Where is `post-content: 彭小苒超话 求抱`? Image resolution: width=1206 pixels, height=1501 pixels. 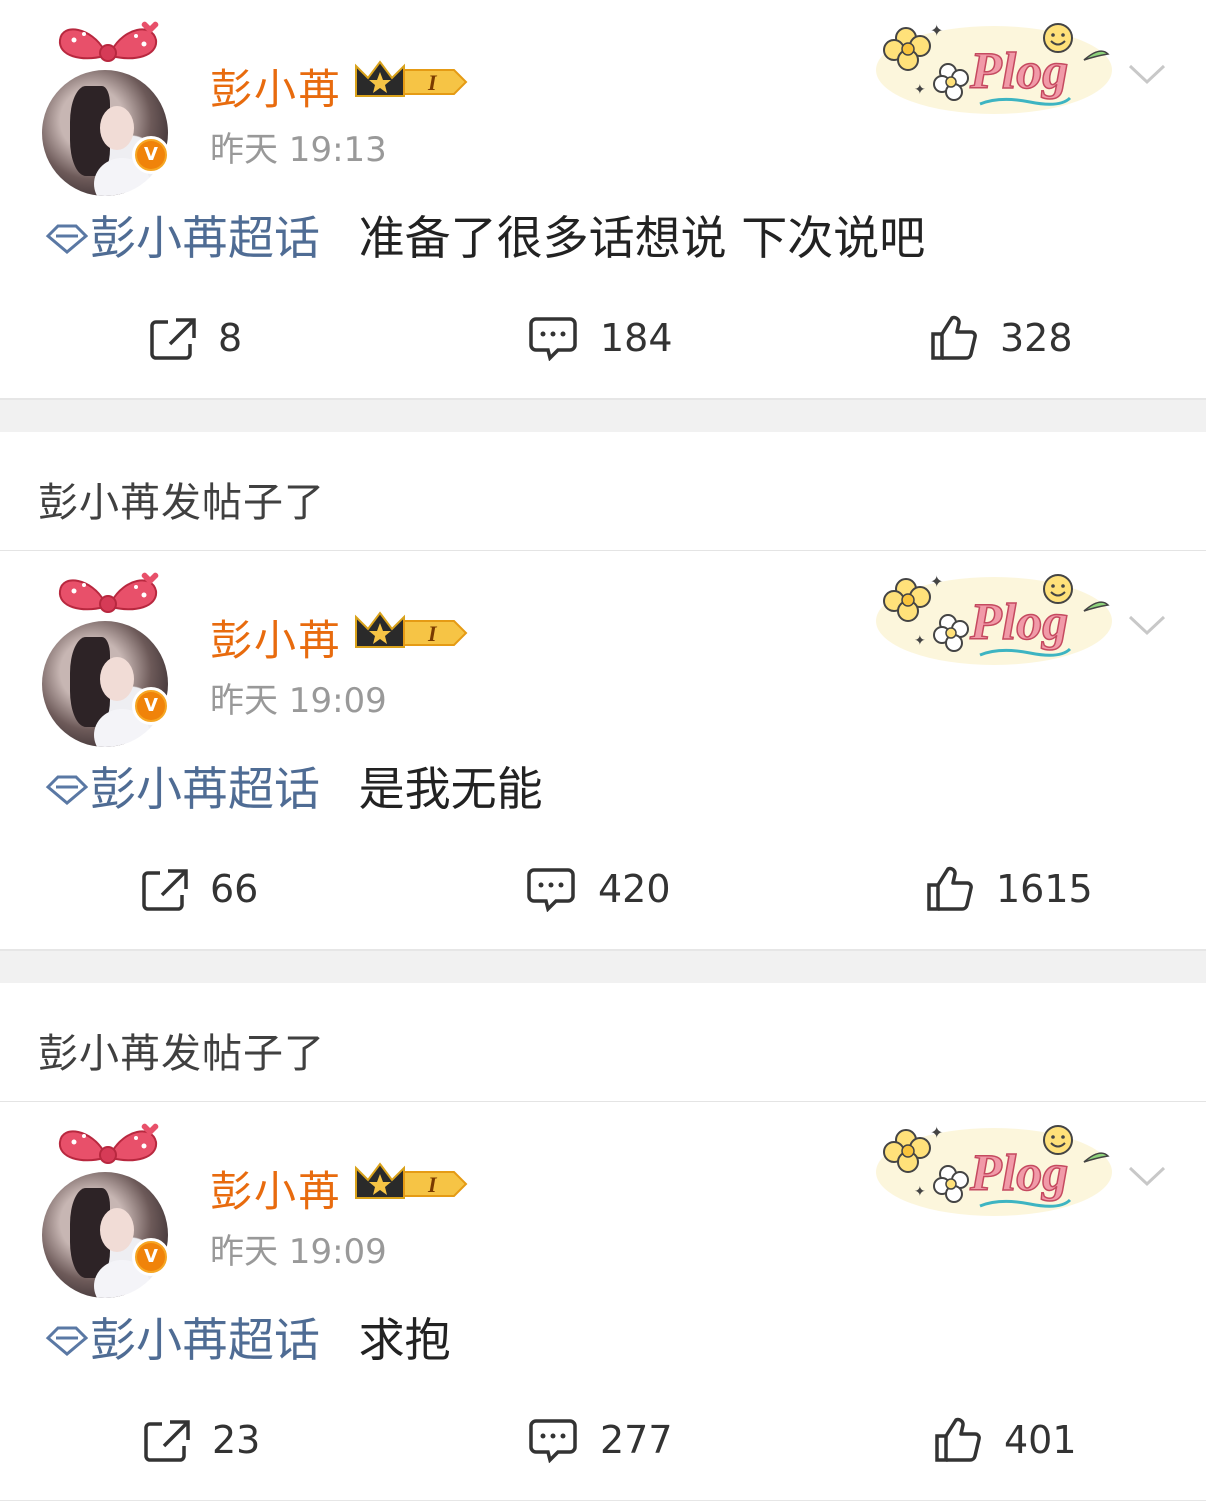 post-content: 彭小苒超话 求抱 is located at coordinates (247, 1340).